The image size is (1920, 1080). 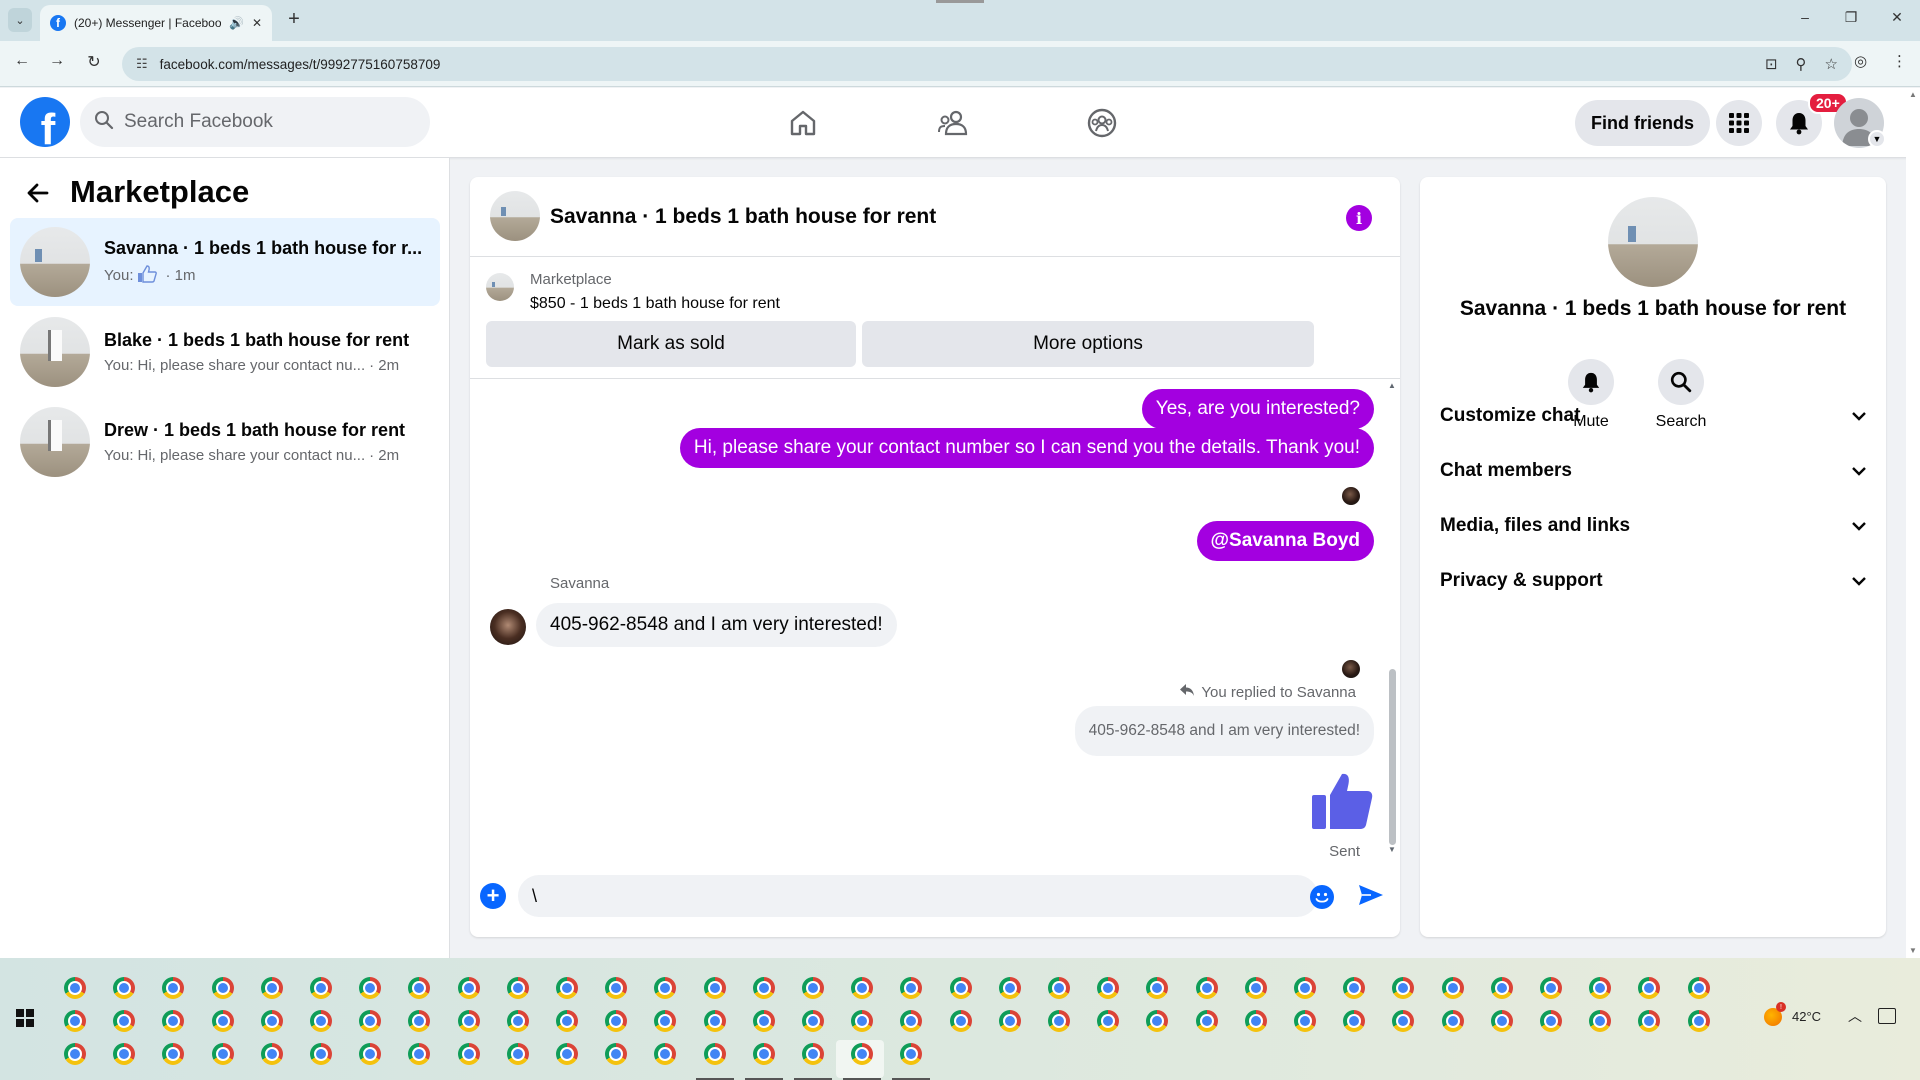 I want to click on new-tab-button: +, so click(x=294, y=19).